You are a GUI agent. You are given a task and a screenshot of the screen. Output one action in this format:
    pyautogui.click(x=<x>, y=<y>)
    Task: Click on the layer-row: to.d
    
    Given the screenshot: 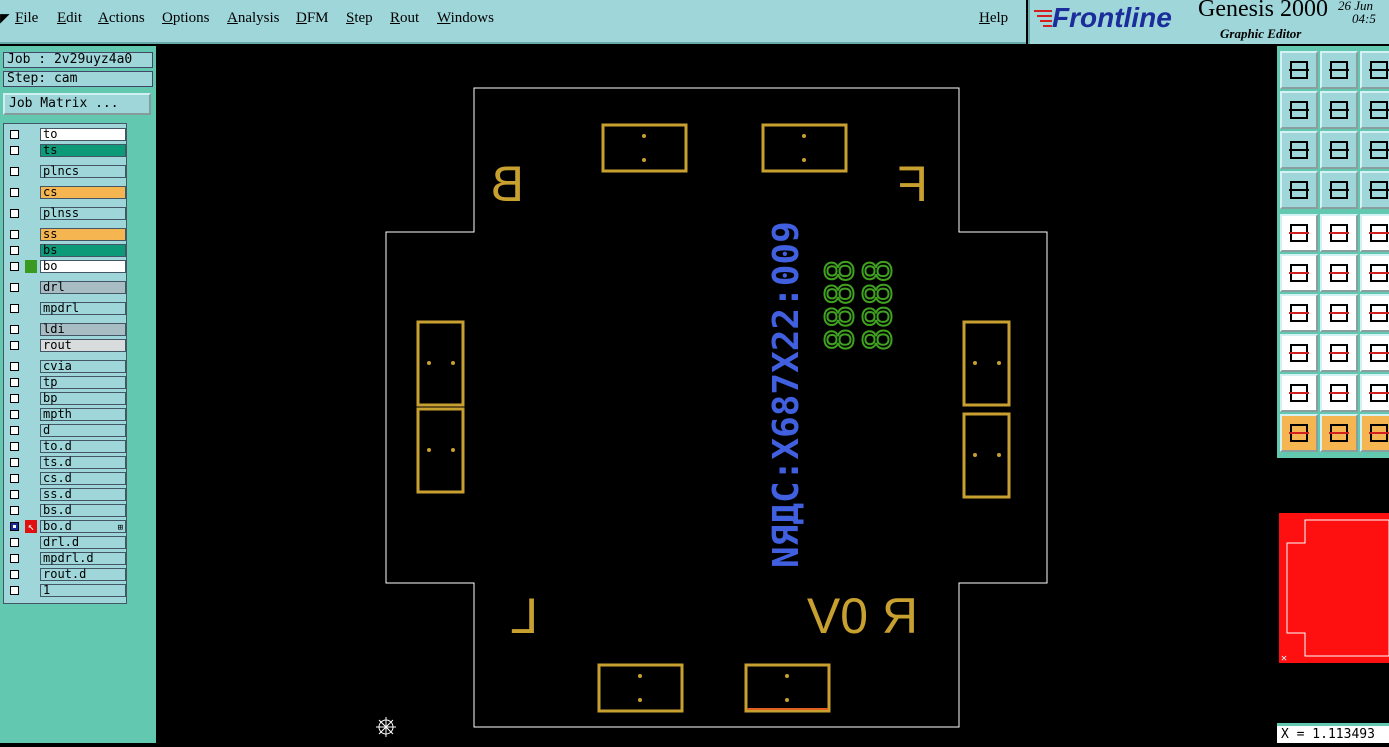 What is the action you would take?
    pyautogui.click(x=67, y=447)
    